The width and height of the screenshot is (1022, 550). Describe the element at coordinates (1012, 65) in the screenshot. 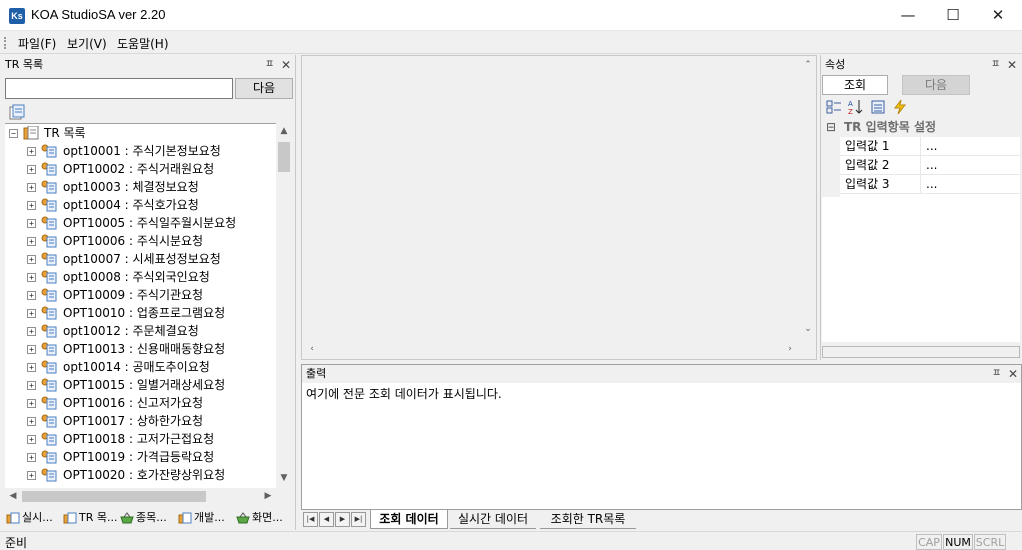

I see `properties-close-icon: ✕` at that location.